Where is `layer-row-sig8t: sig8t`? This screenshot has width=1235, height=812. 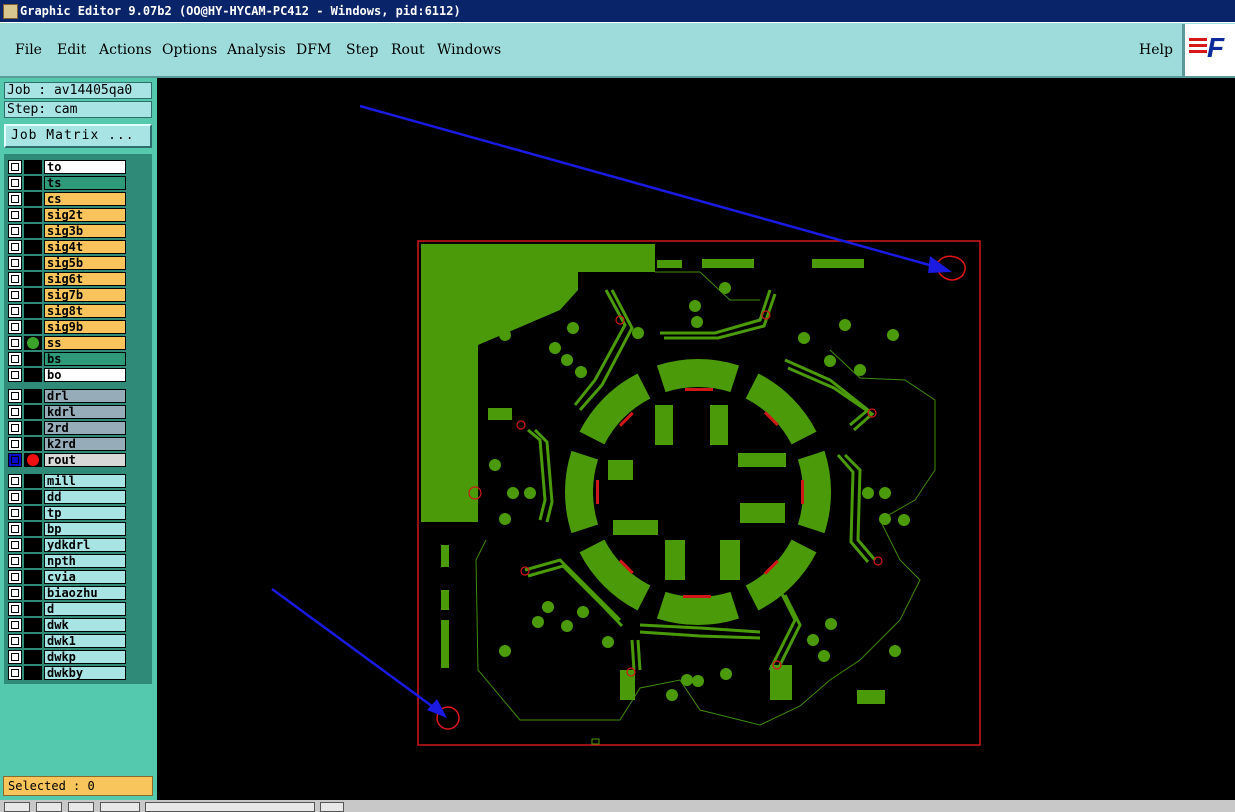 layer-row-sig8t: sig8t is located at coordinates (67, 311).